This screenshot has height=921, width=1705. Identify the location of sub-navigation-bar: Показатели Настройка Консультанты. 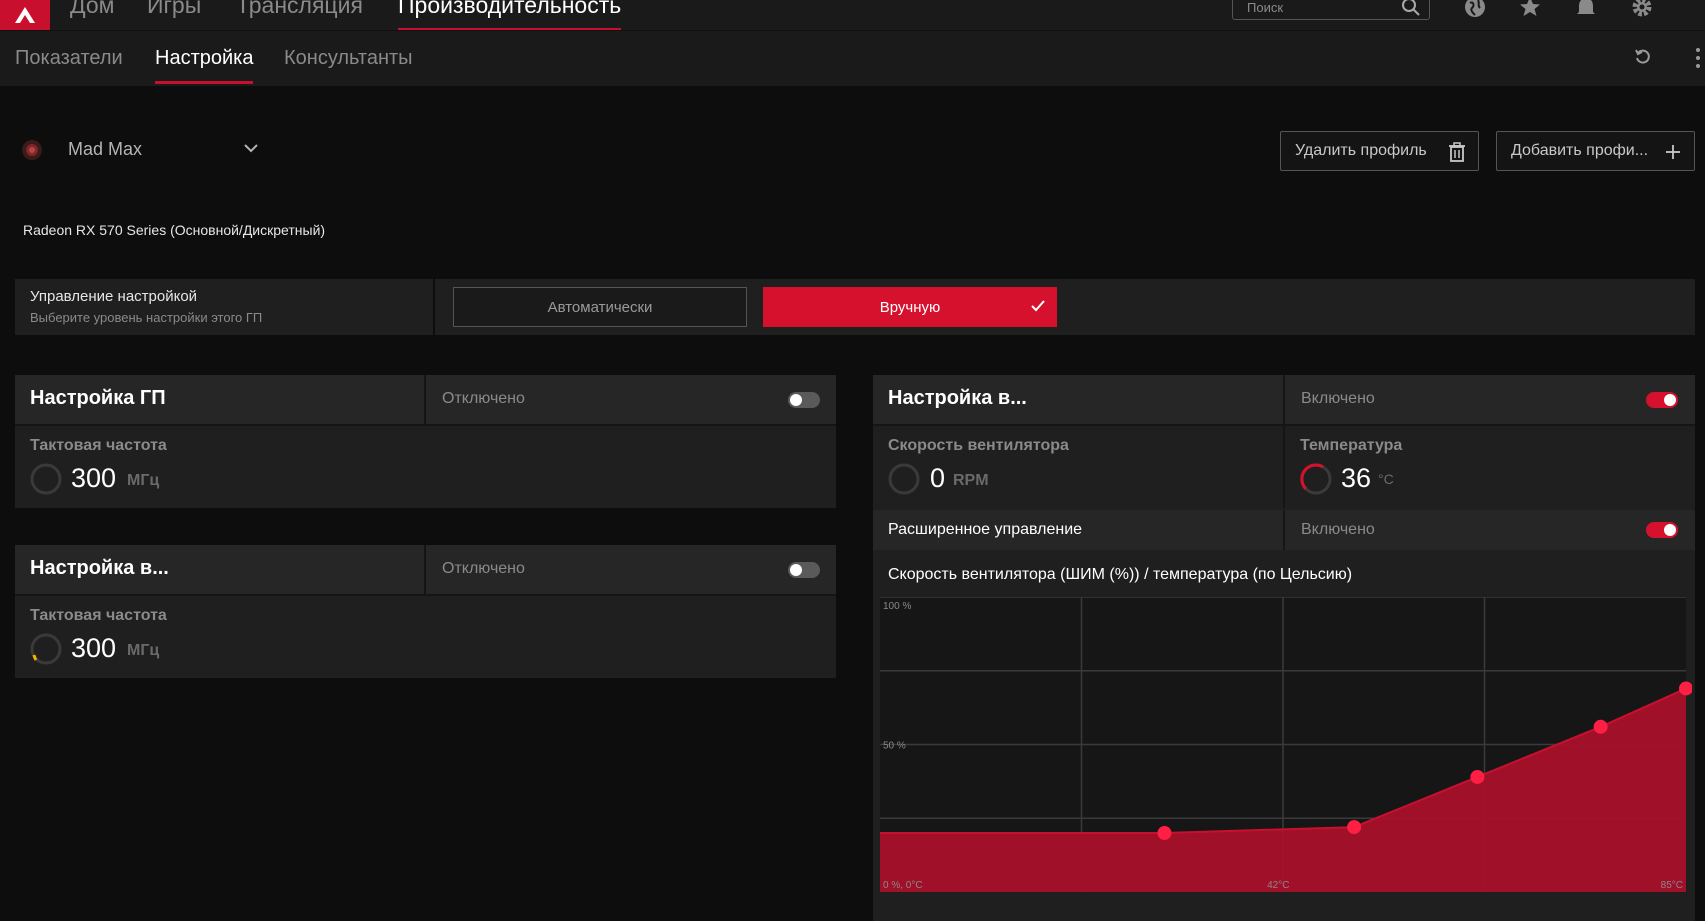
(852, 58).